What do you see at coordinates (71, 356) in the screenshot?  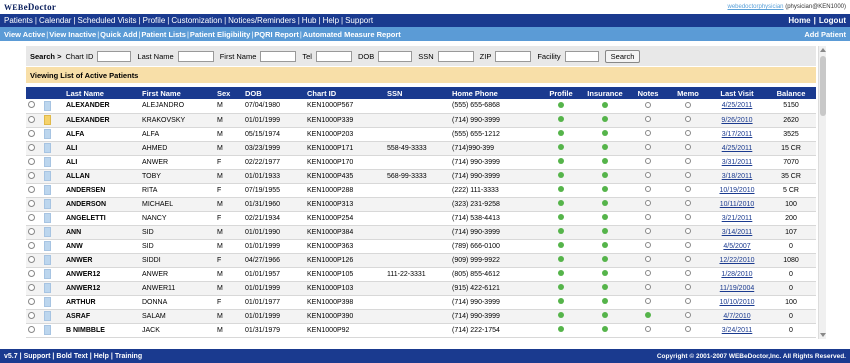 I see `footer-link-bold-text: Bold Text` at bounding box center [71, 356].